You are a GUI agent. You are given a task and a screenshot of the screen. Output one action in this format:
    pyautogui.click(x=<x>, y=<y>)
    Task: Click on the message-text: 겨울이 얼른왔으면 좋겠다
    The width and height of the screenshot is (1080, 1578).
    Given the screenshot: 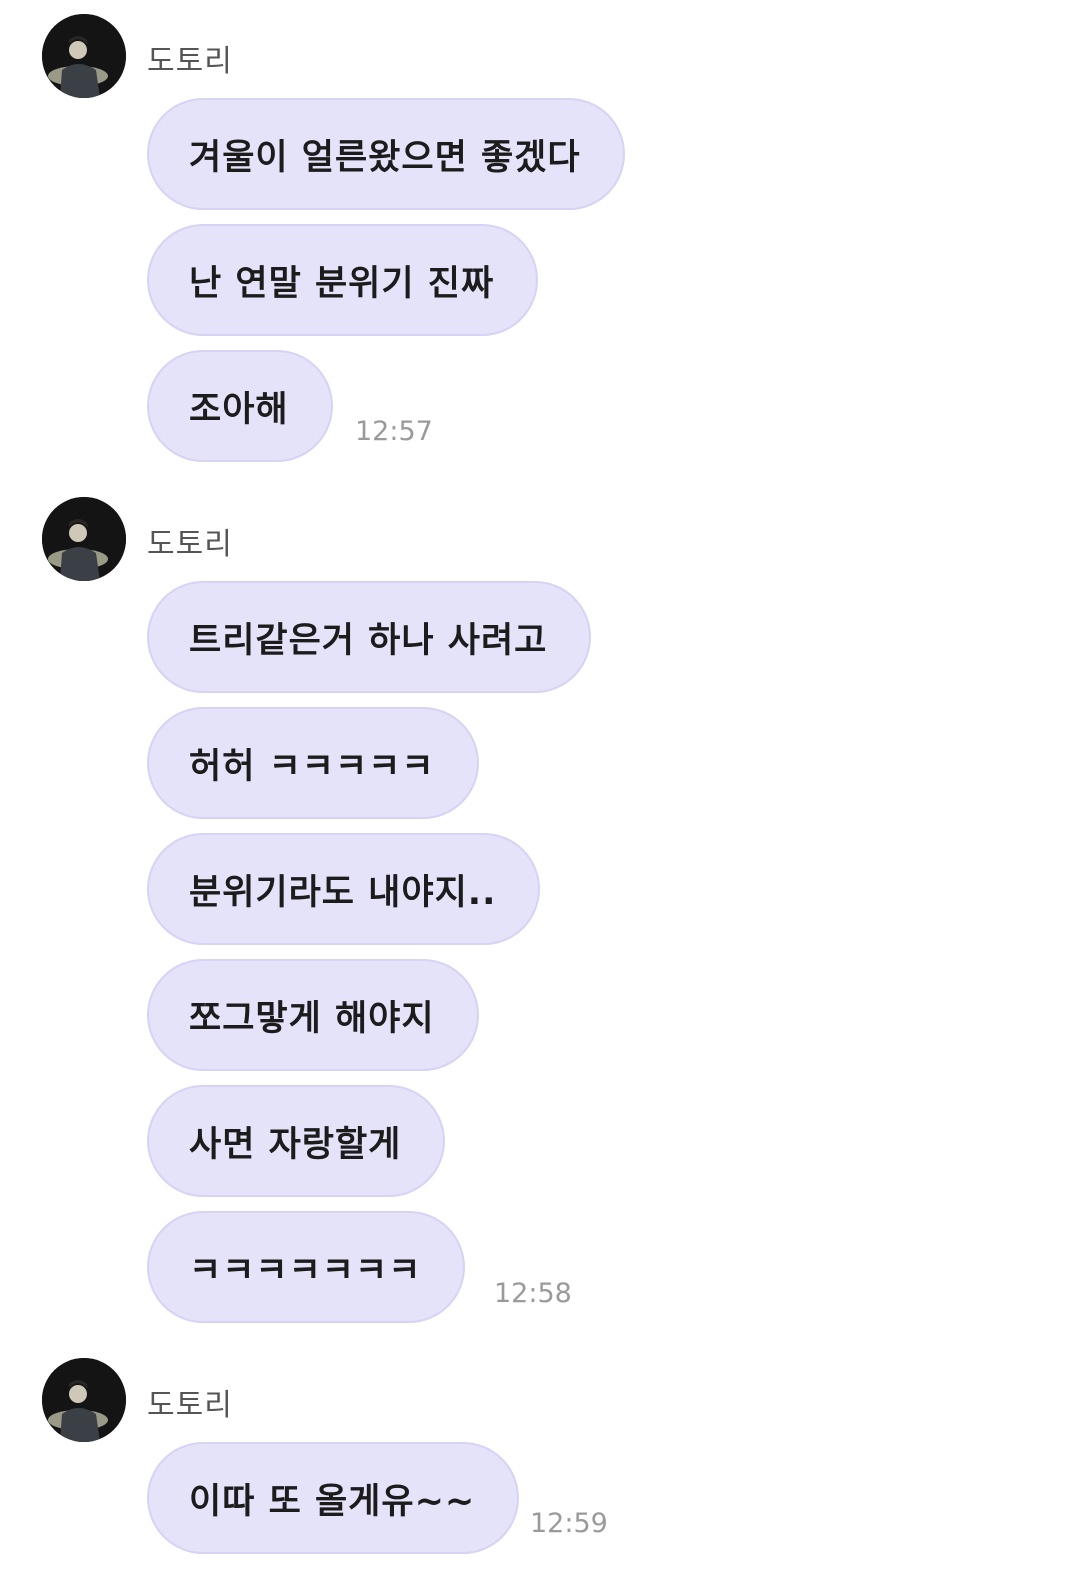 What is the action you would take?
    pyautogui.click(x=385, y=157)
    